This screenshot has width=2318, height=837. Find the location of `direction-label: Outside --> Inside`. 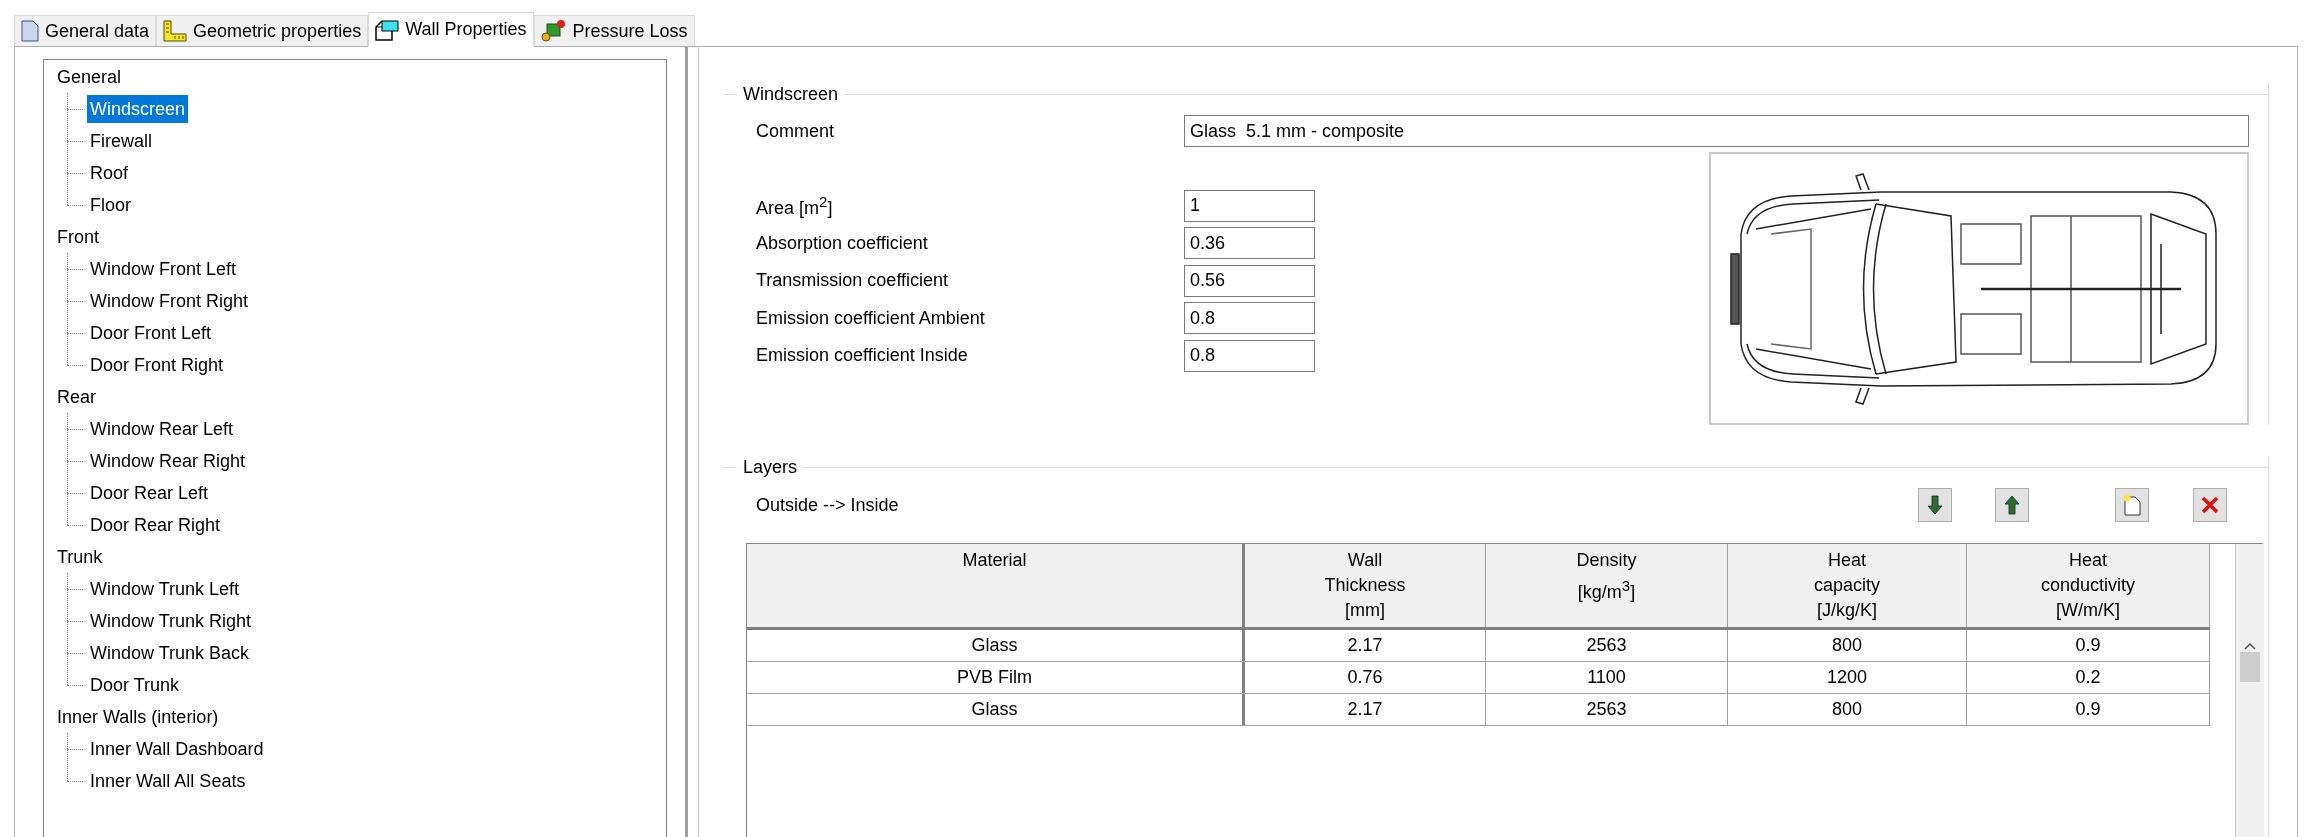

direction-label: Outside --> Inside is located at coordinates (828, 505).